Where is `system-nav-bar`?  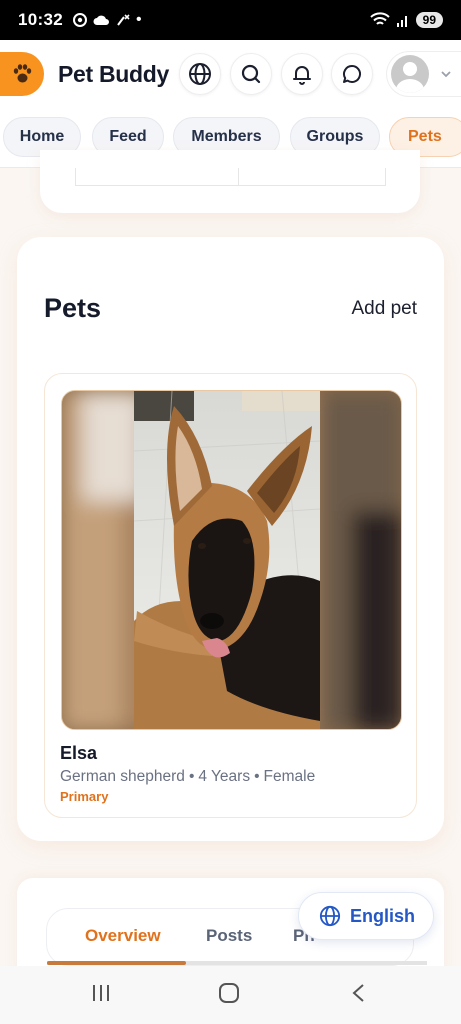 system-nav-bar is located at coordinates (230, 995).